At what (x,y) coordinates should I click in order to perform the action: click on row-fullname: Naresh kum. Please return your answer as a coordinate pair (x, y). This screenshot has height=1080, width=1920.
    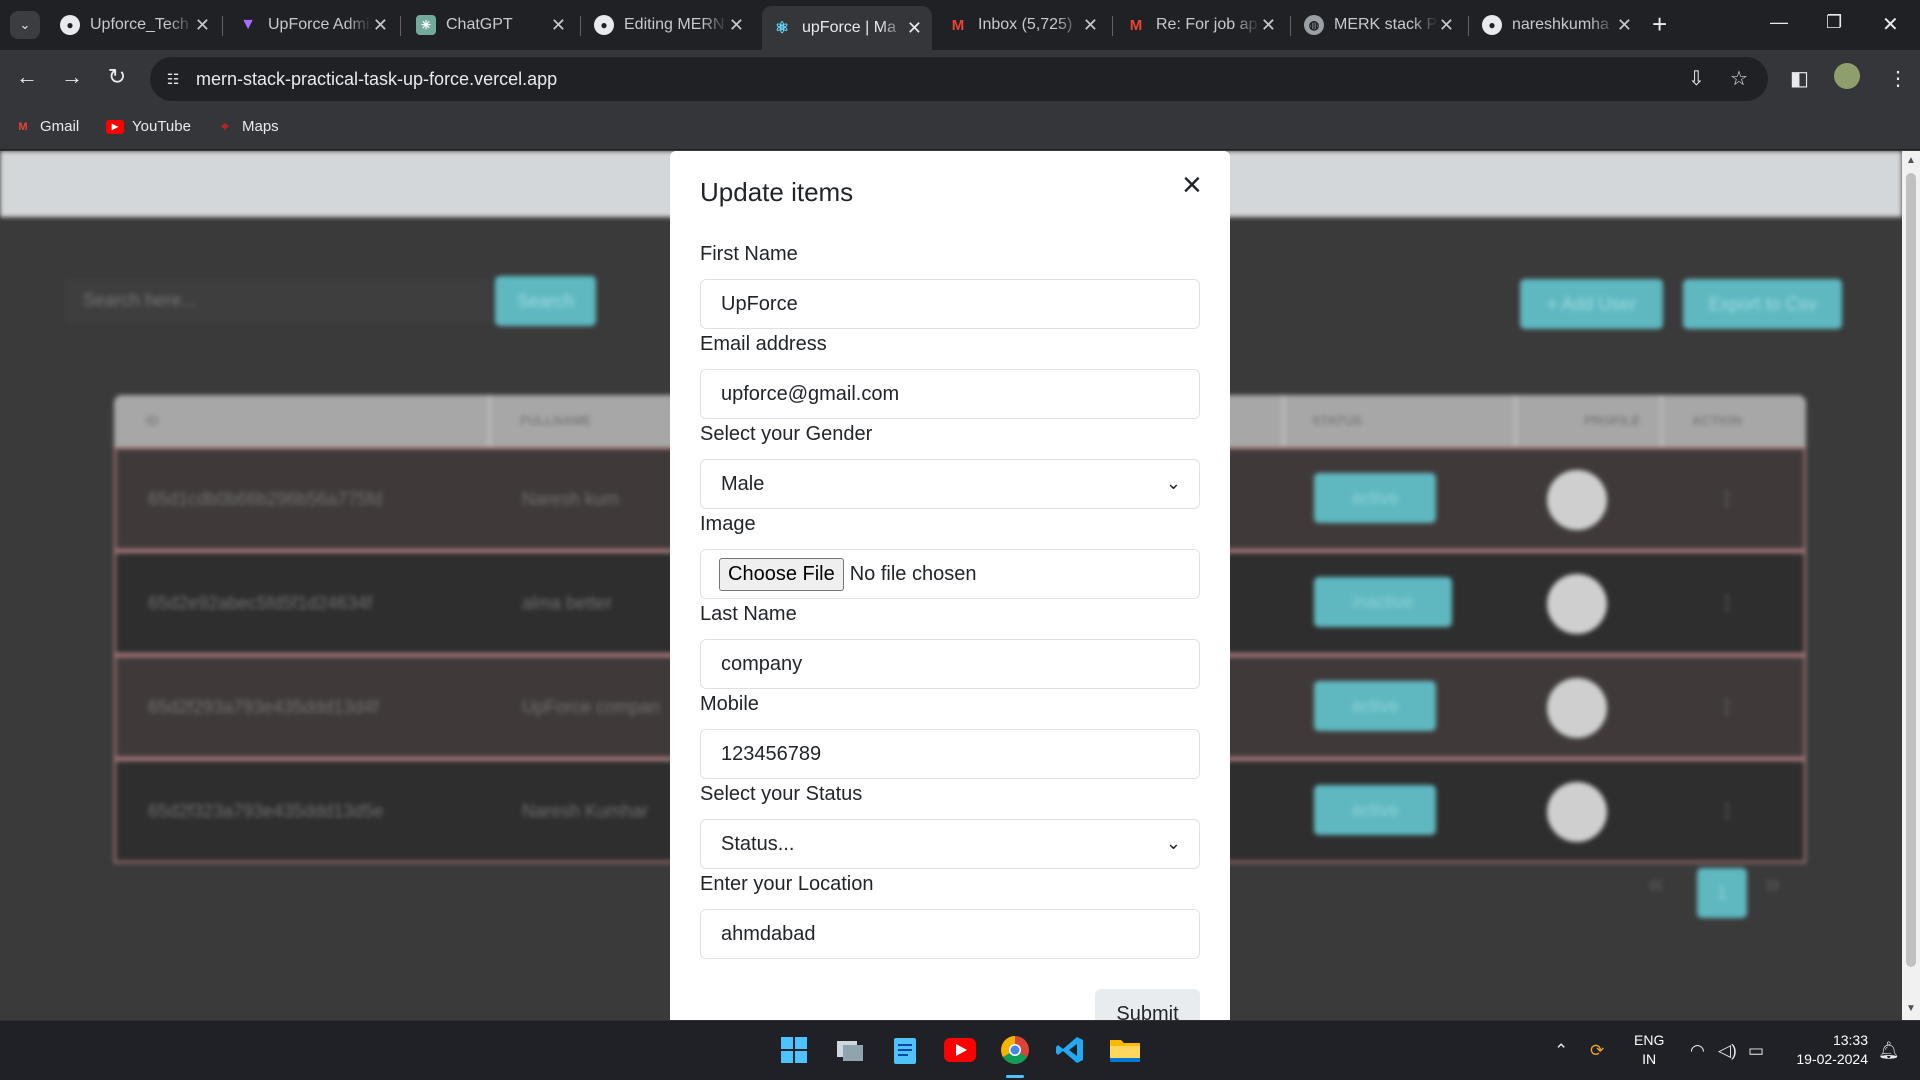
    Looking at the image, I should click on (571, 499).